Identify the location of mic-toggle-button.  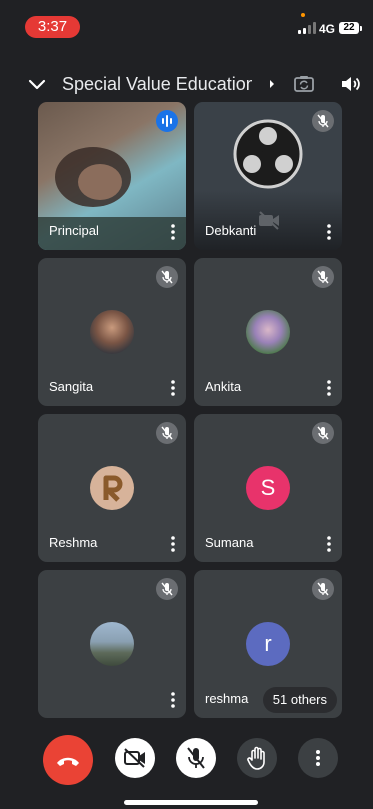
(196, 758).